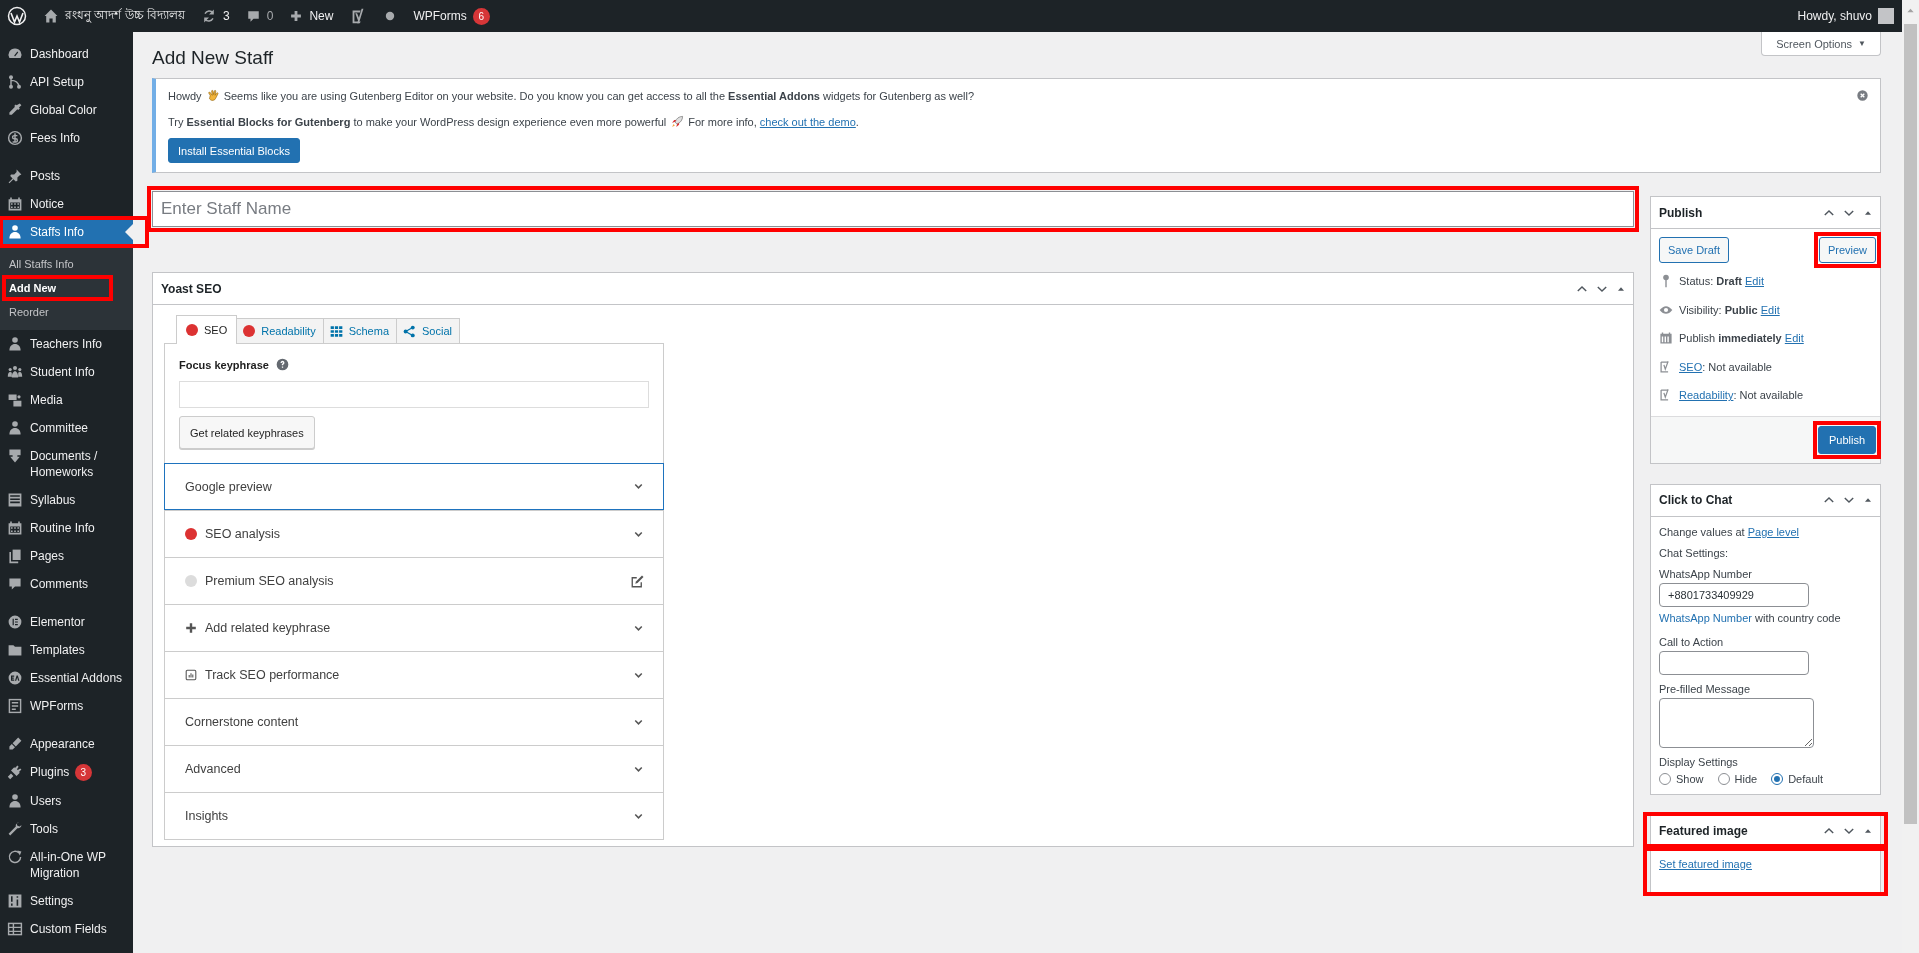  Describe the element at coordinates (129, 232) in the screenshot. I see `pointer-icon` at that location.